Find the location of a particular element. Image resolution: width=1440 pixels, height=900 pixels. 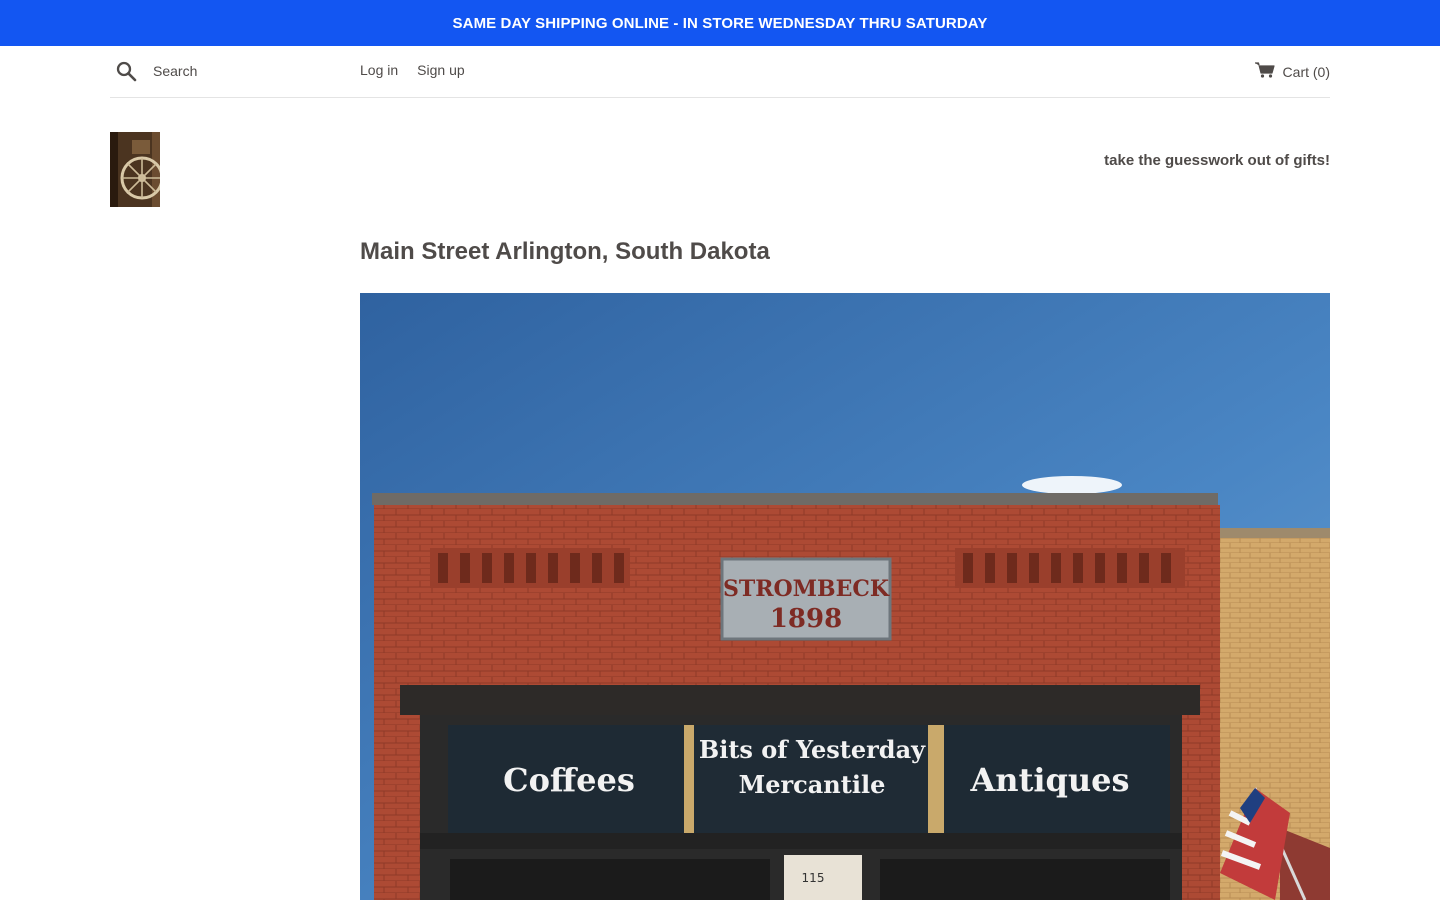

search-icon is located at coordinates (127, 72).